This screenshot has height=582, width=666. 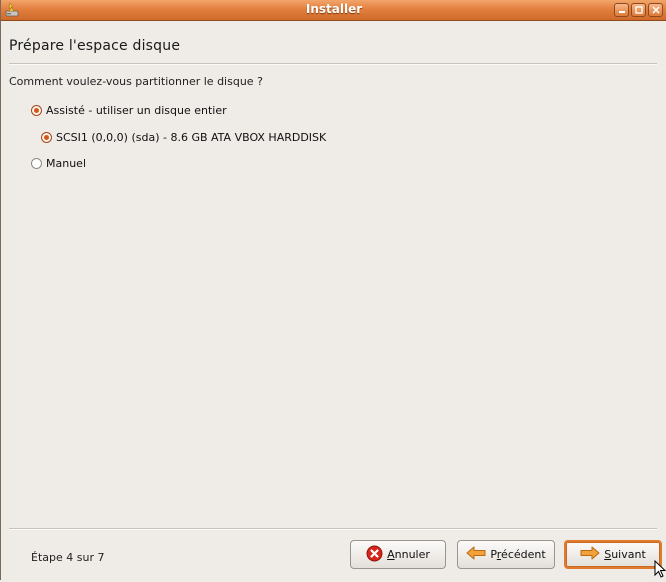 I want to click on window-title: Installer, so click(x=334, y=9).